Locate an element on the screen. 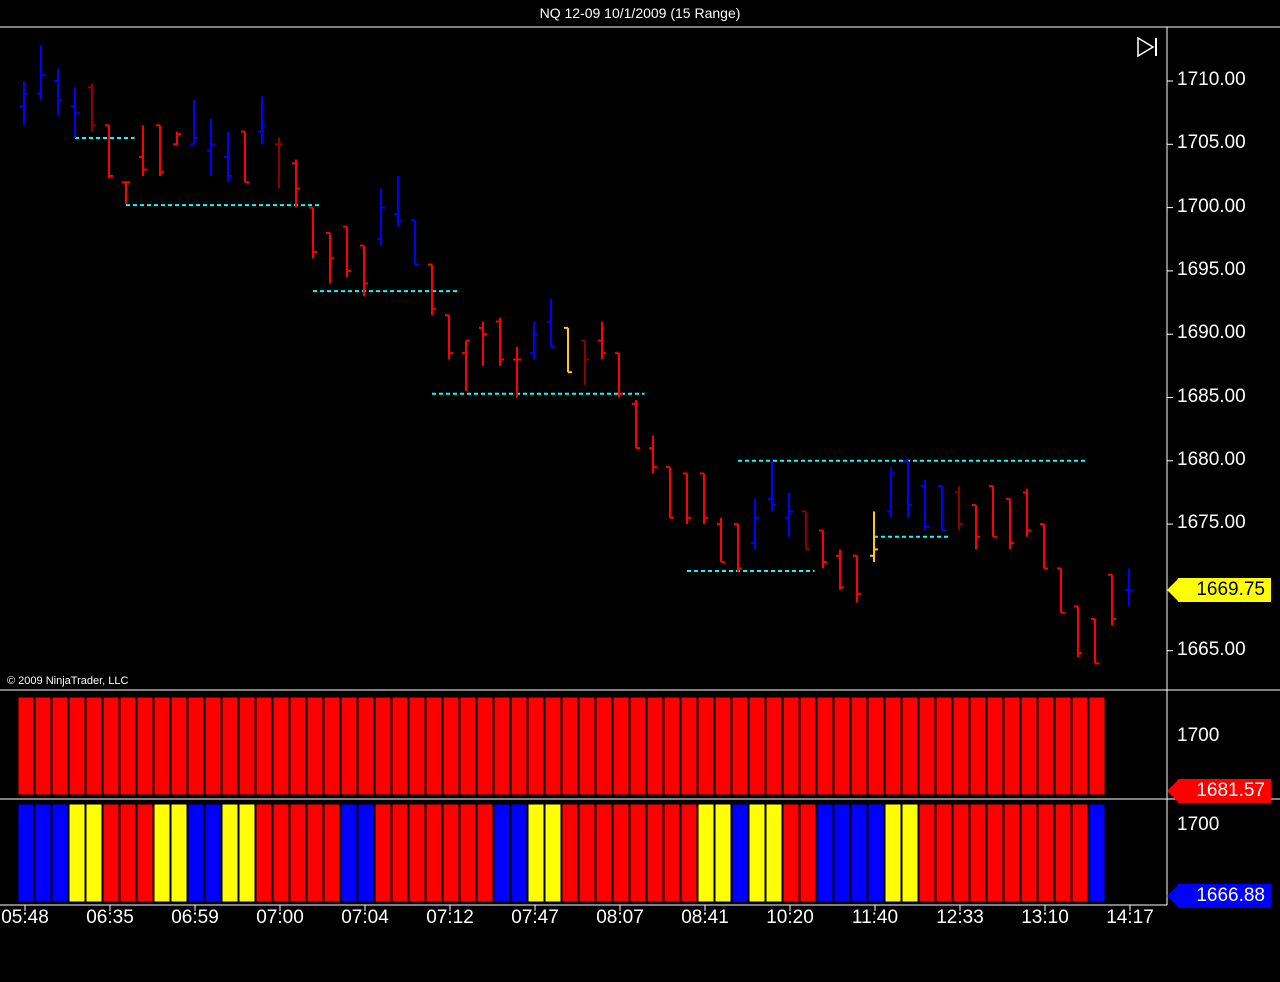 The width and height of the screenshot is (1280, 982). panel2-axis-label: 1700 is located at coordinates (1198, 824).